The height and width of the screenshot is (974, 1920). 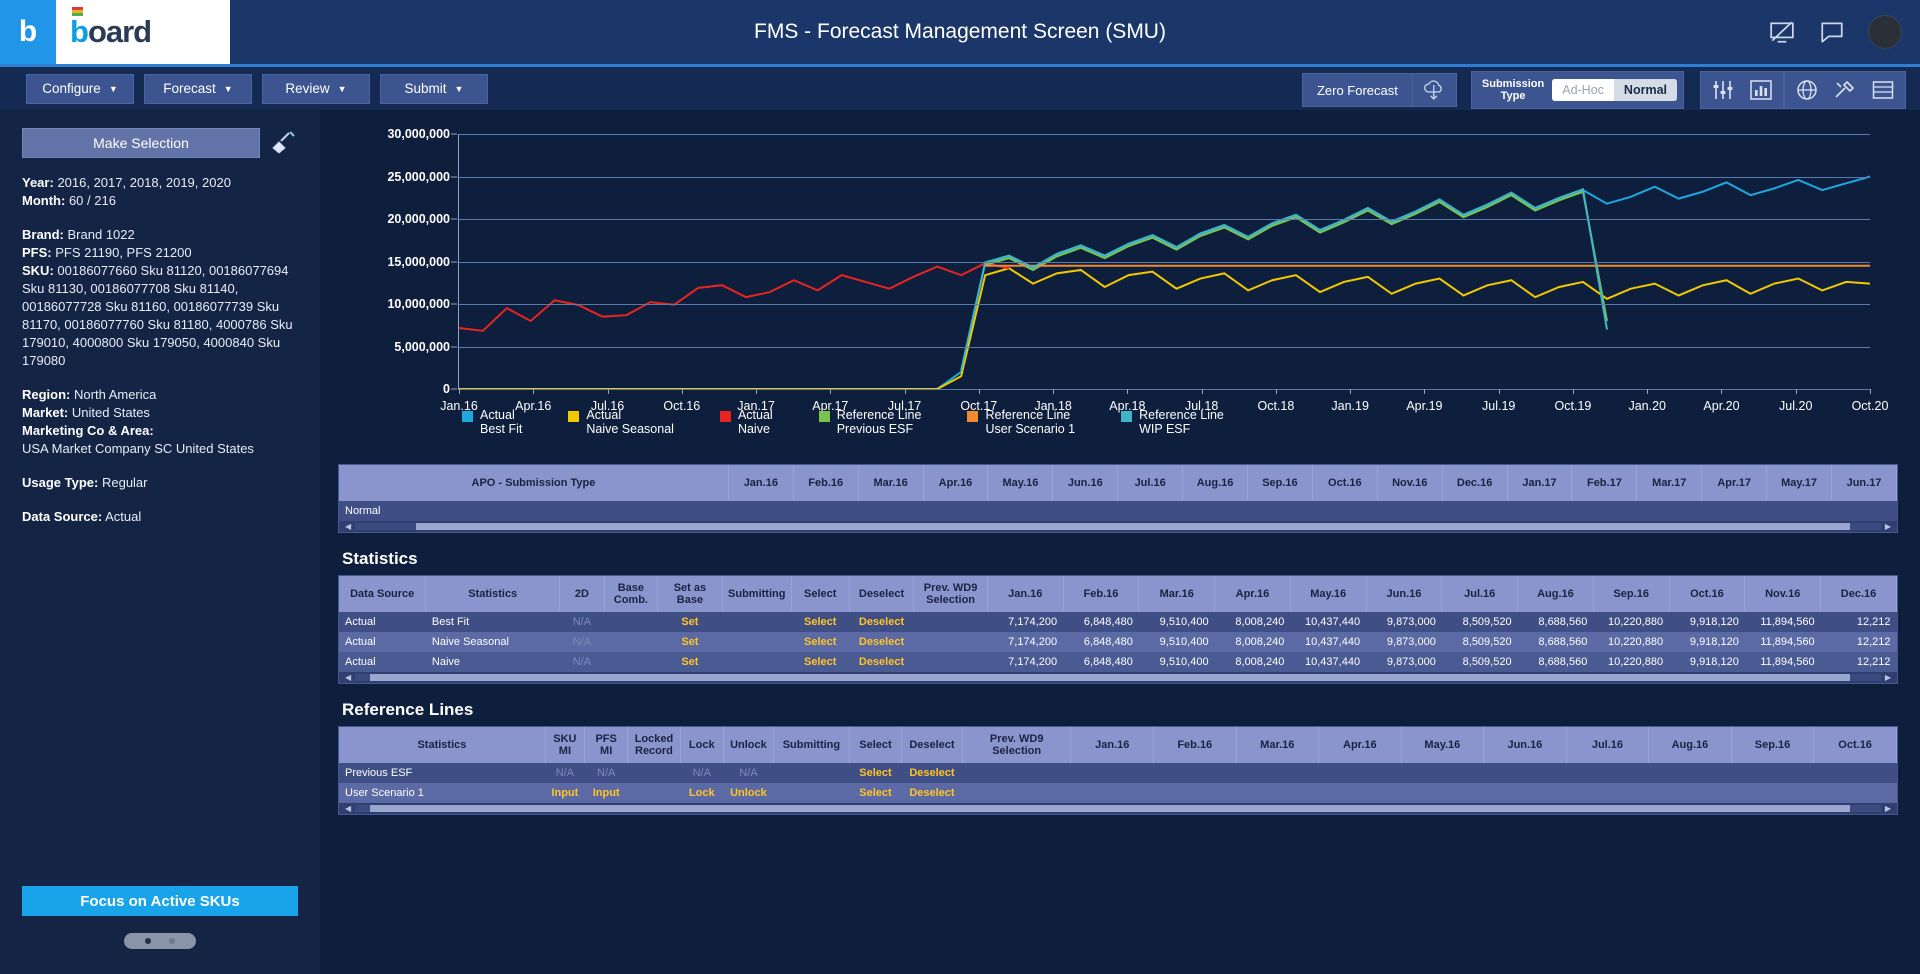 What do you see at coordinates (284, 143) in the screenshot?
I see `broom-icon` at bounding box center [284, 143].